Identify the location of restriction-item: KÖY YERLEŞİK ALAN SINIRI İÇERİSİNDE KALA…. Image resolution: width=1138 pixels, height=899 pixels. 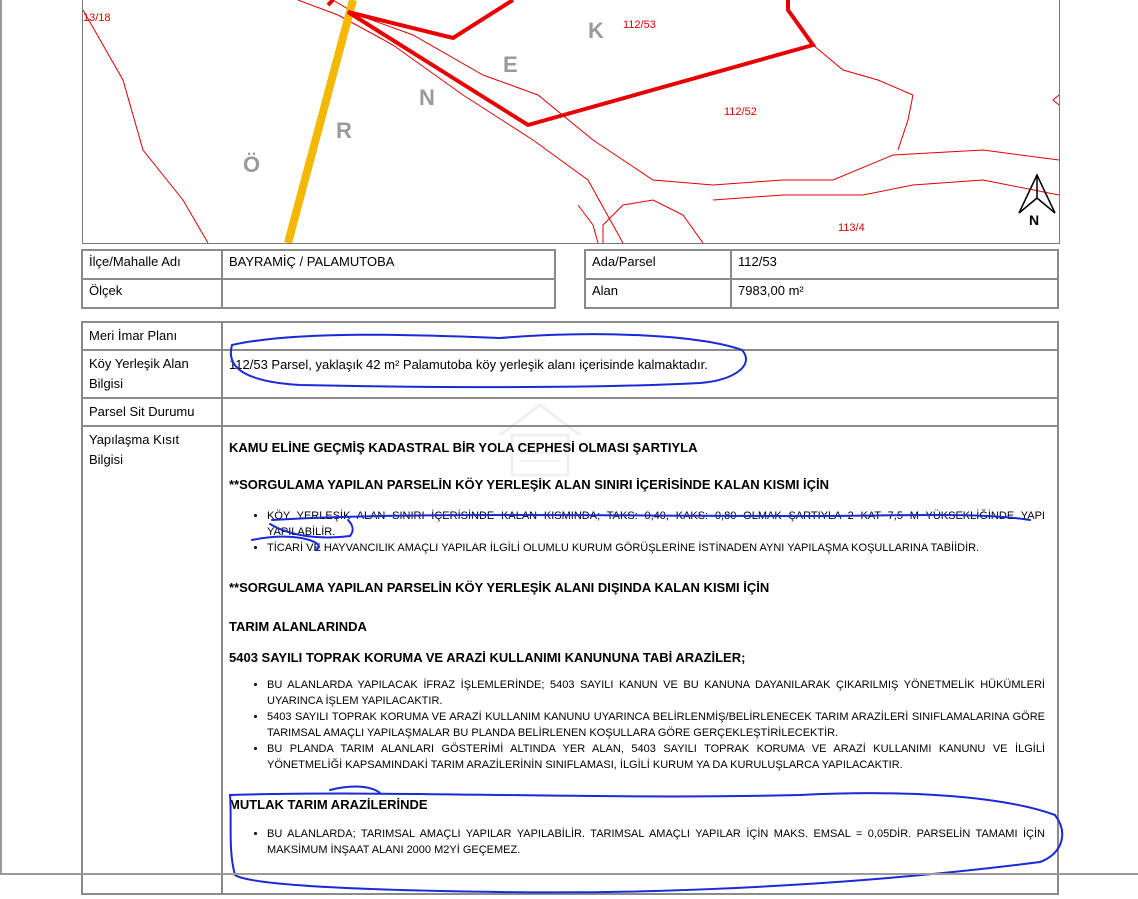
(659, 524).